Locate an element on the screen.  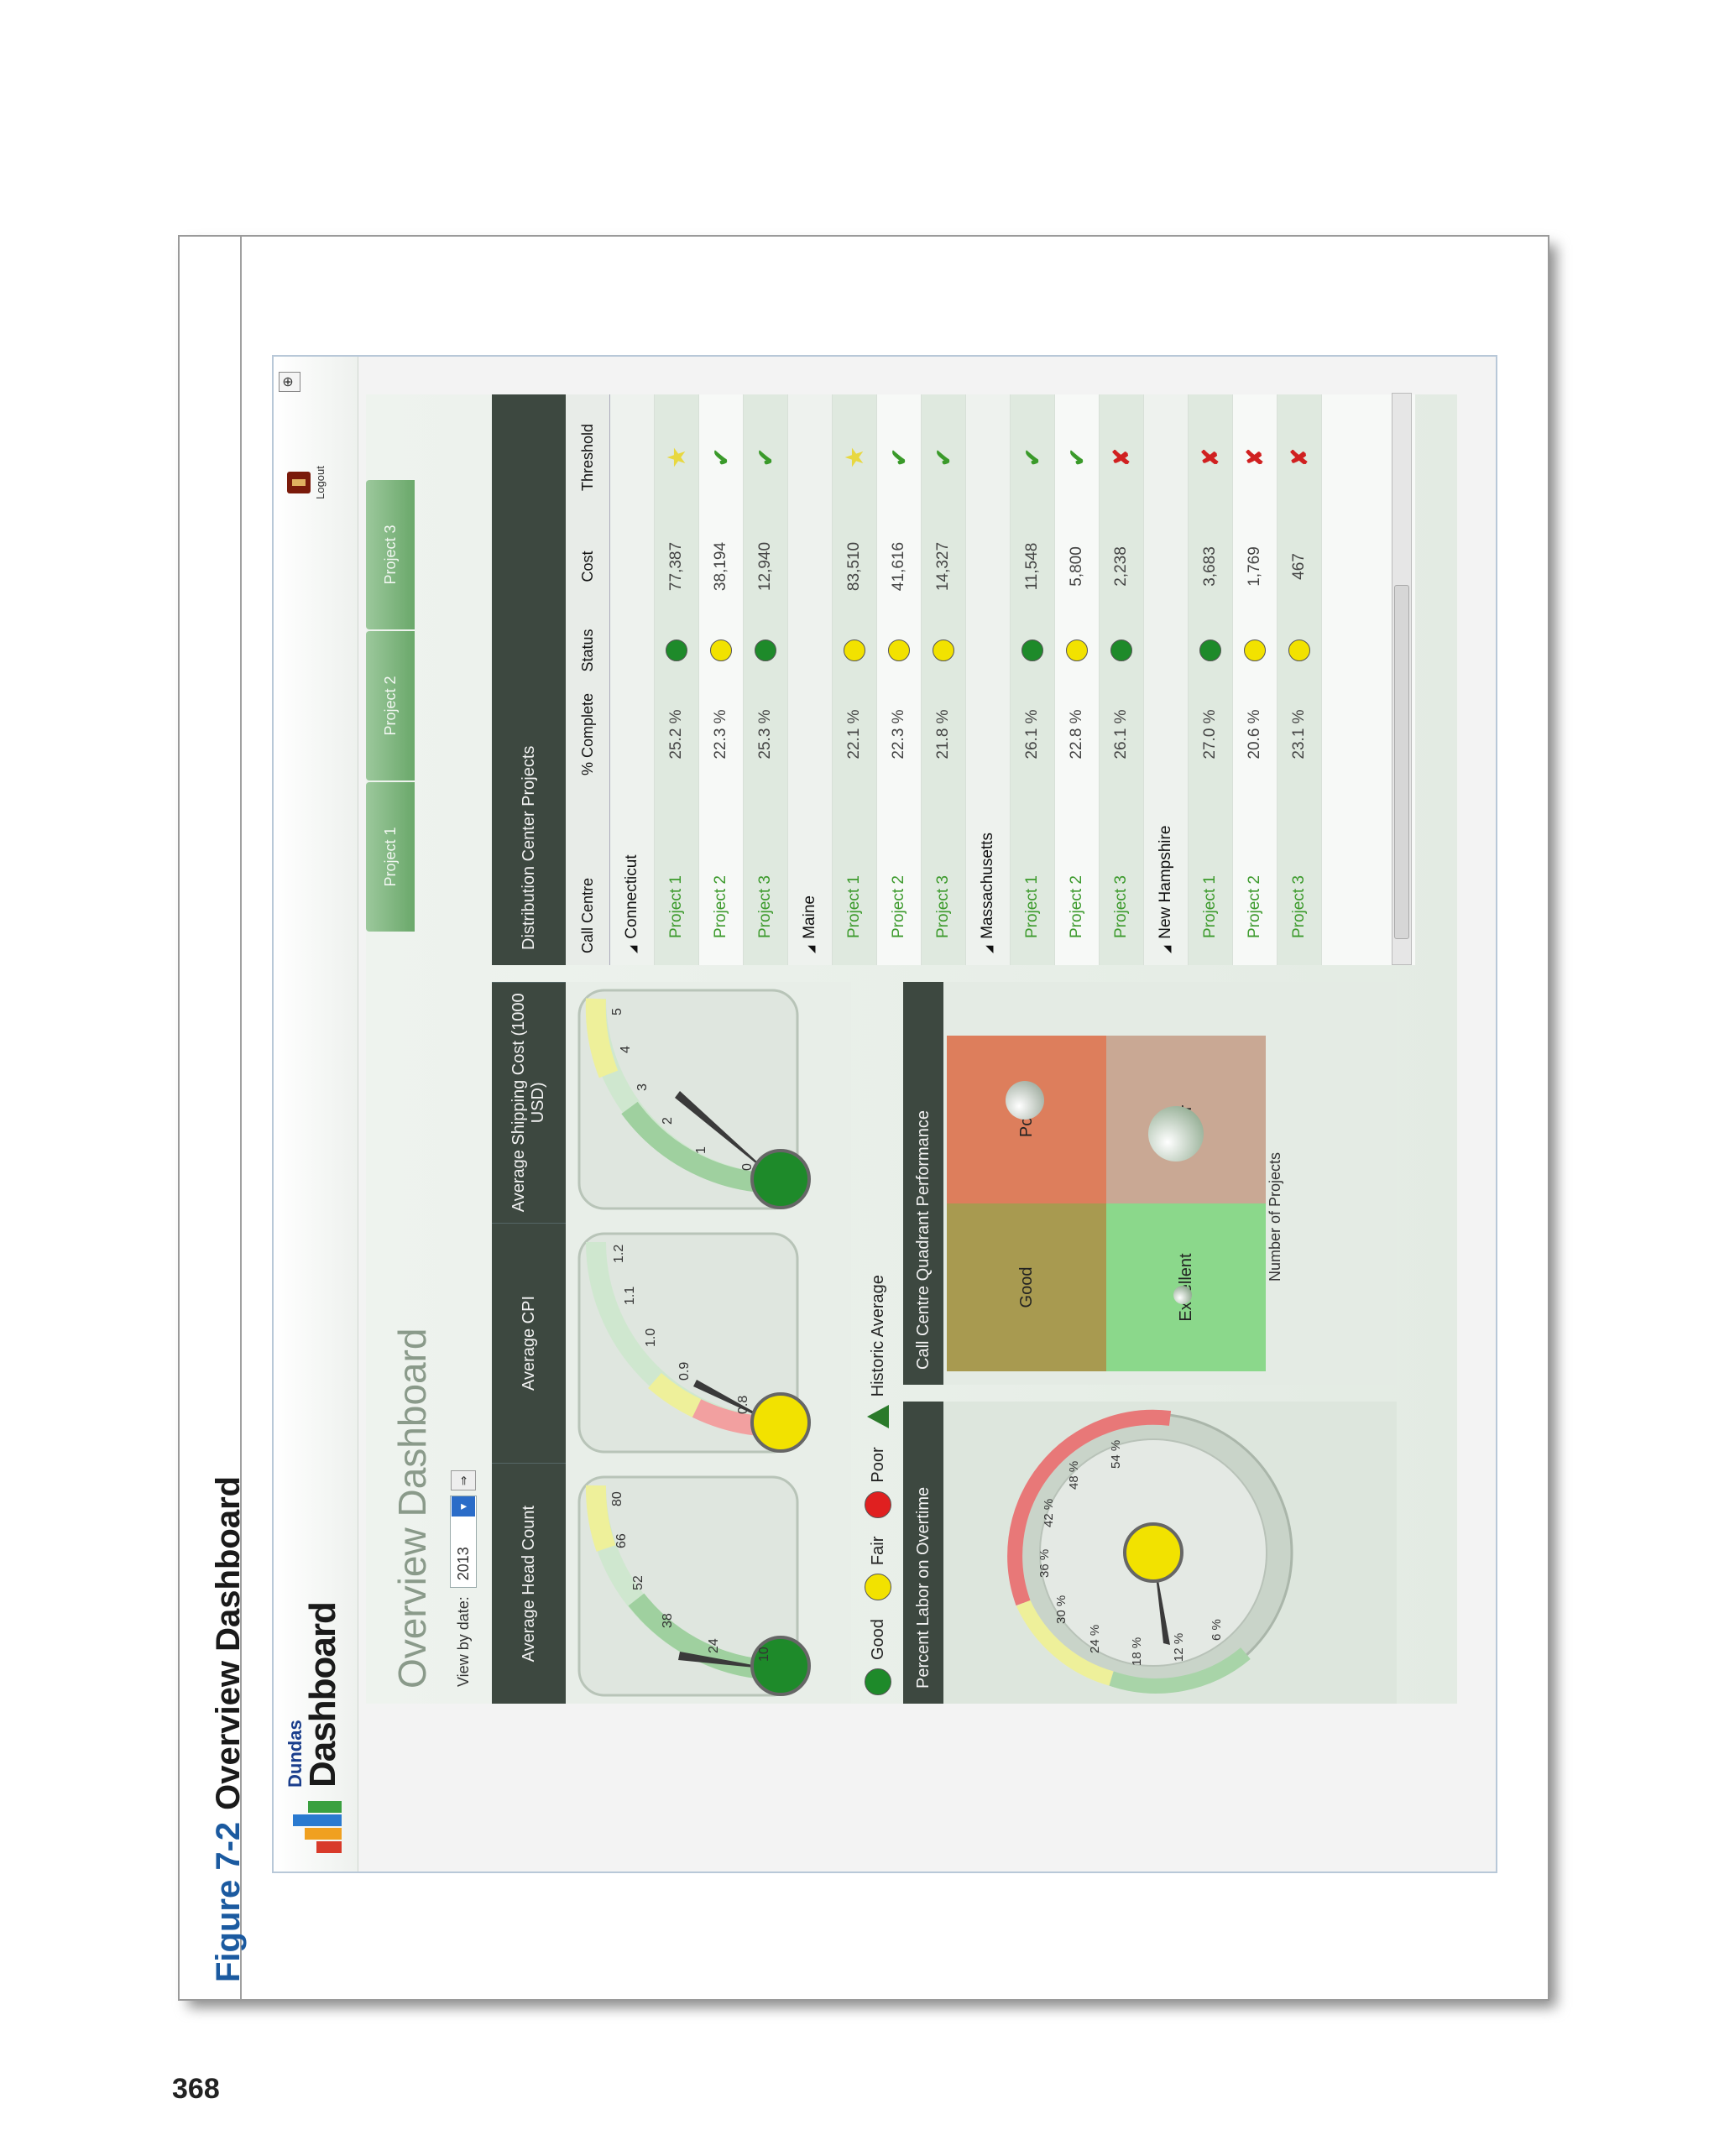
page-number: 368 is located at coordinates (196, 2089).